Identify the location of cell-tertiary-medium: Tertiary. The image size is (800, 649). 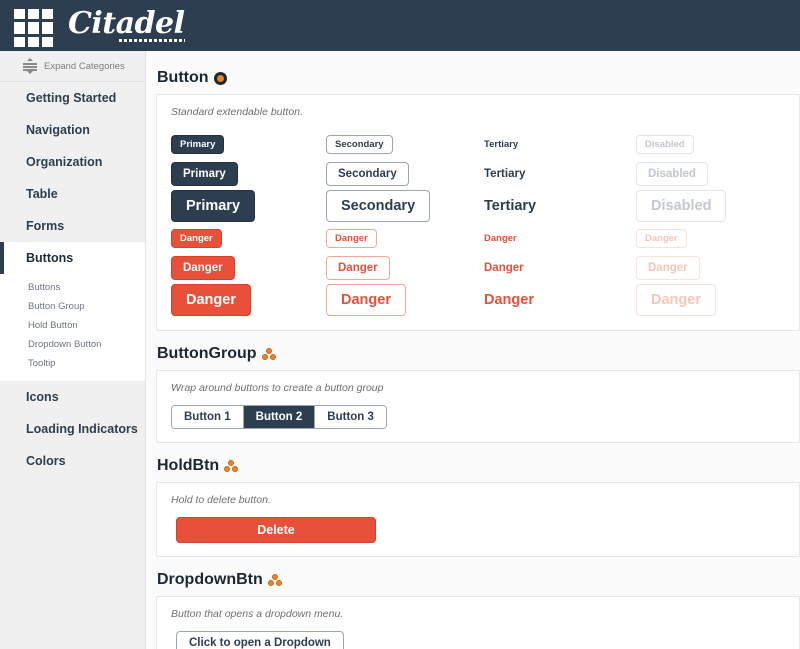
(558, 174).